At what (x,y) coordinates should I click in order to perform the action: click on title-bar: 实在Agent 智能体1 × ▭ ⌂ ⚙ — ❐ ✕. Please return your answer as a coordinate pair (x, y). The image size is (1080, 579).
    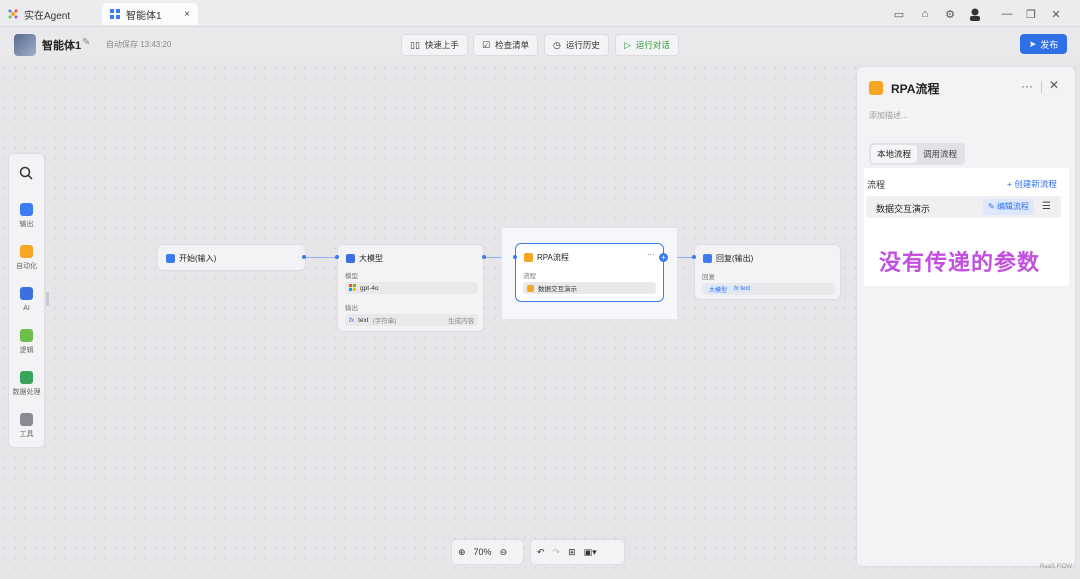
    Looking at the image, I should click on (540, 13).